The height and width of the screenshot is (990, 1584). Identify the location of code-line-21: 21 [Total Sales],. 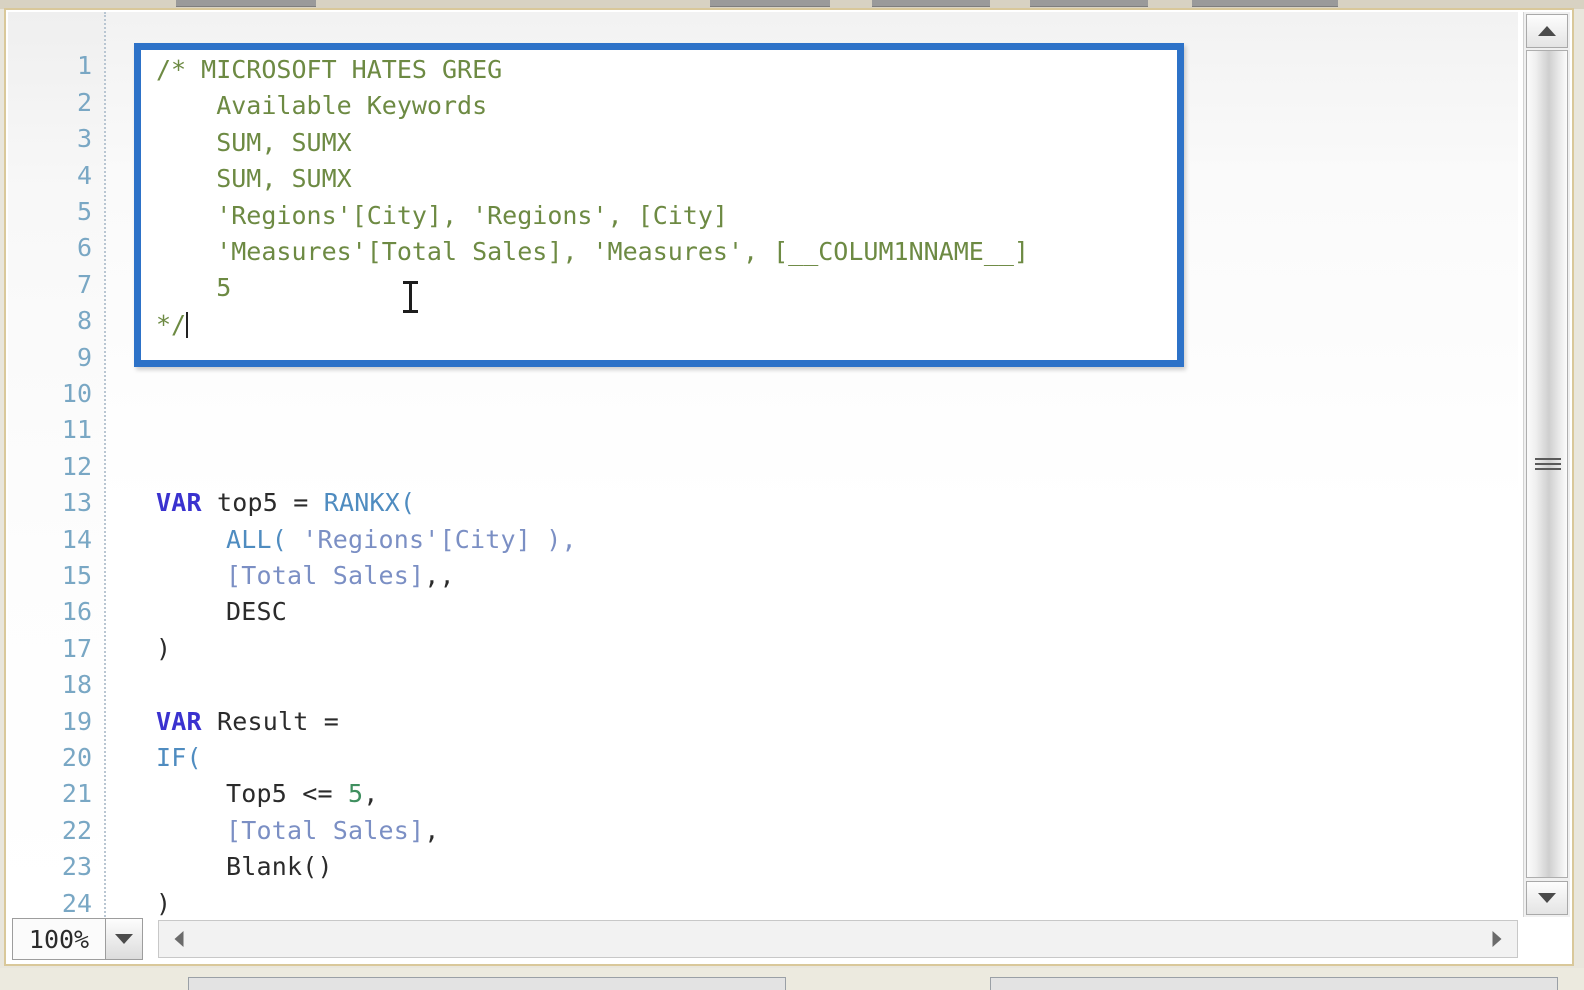
(763, 792).